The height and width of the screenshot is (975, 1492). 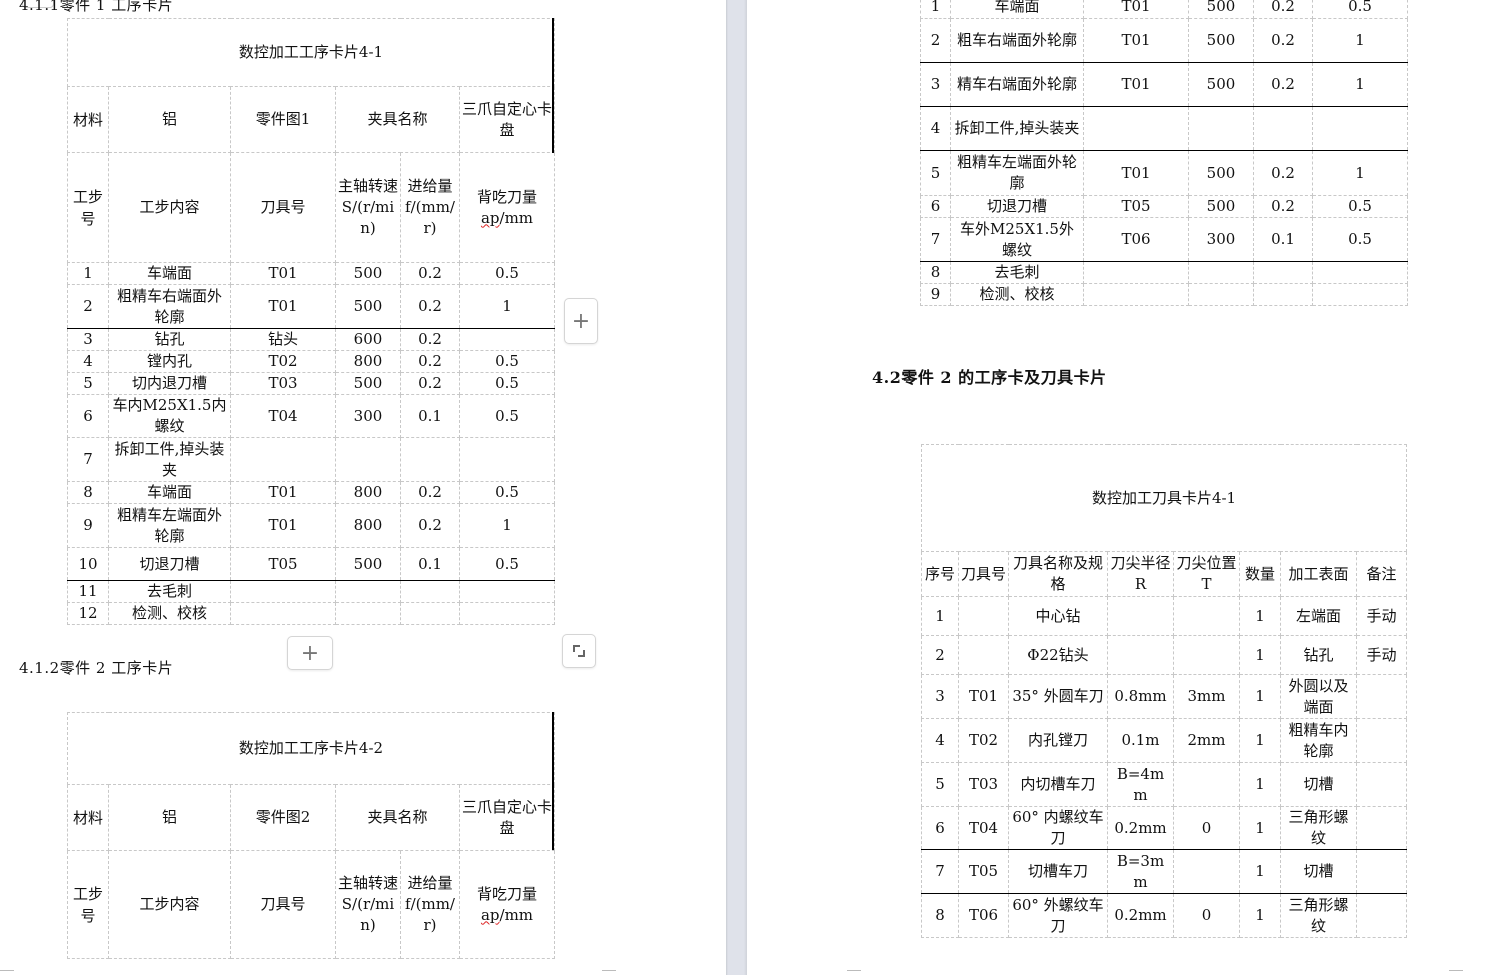 What do you see at coordinates (430, 564) in the screenshot?
I see `cell-feed: 0.1` at bounding box center [430, 564].